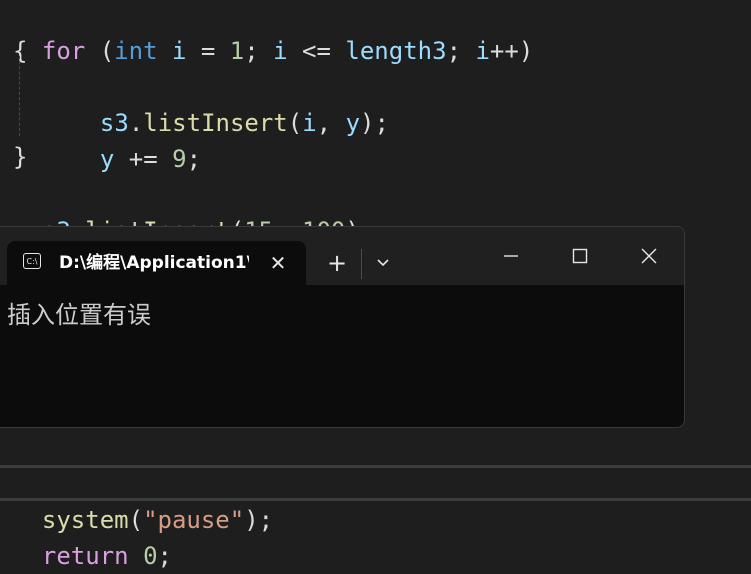  What do you see at coordinates (32, 261) in the screenshot?
I see `terminal-icon: C:\` at bounding box center [32, 261].